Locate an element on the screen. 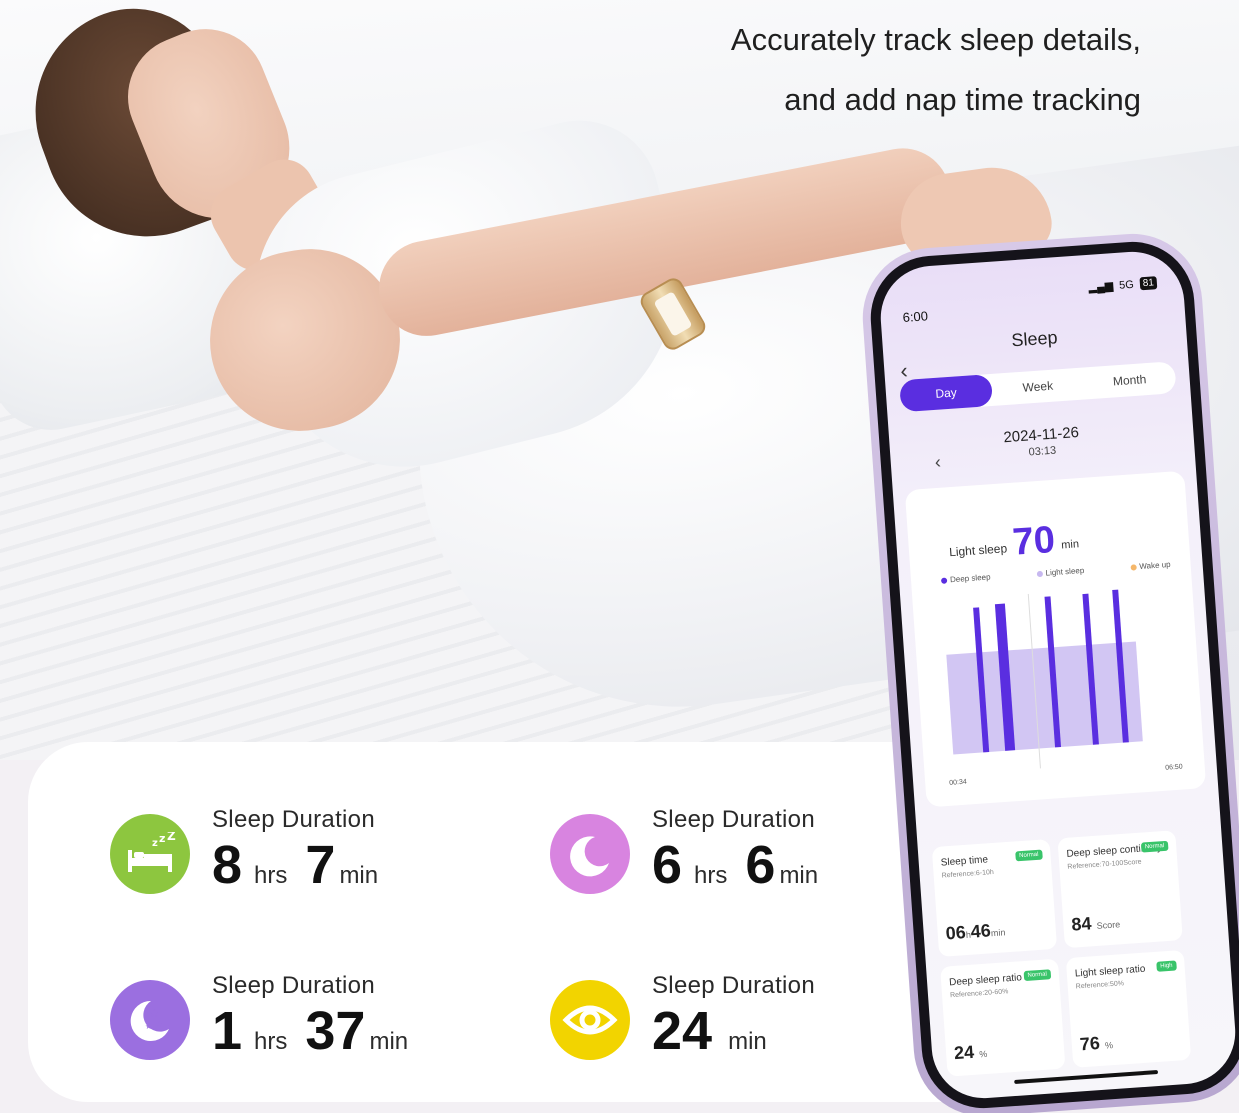 The width and height of the screenshot is (1239, 1113). legend-light: Light sleep is located at coordinates (1060, 572).